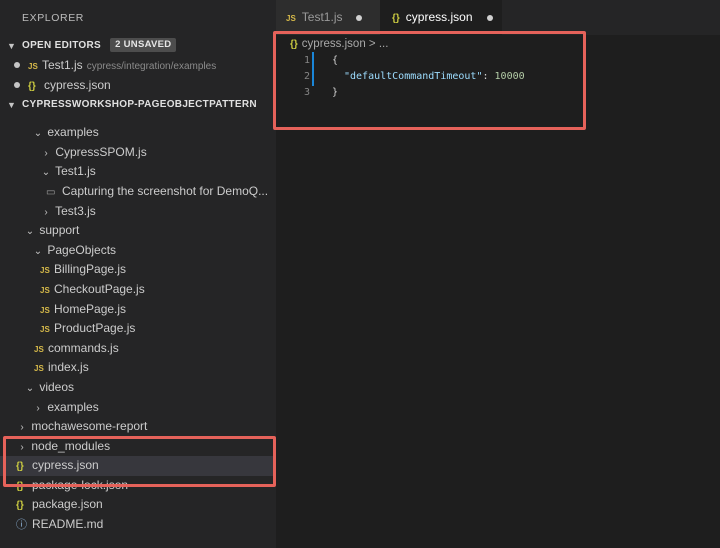 The image size is (720, 548). Describe the element at coordinates (89, 426) in the screenshot. I see `tree-item-label: mochawesome-report` at that location.